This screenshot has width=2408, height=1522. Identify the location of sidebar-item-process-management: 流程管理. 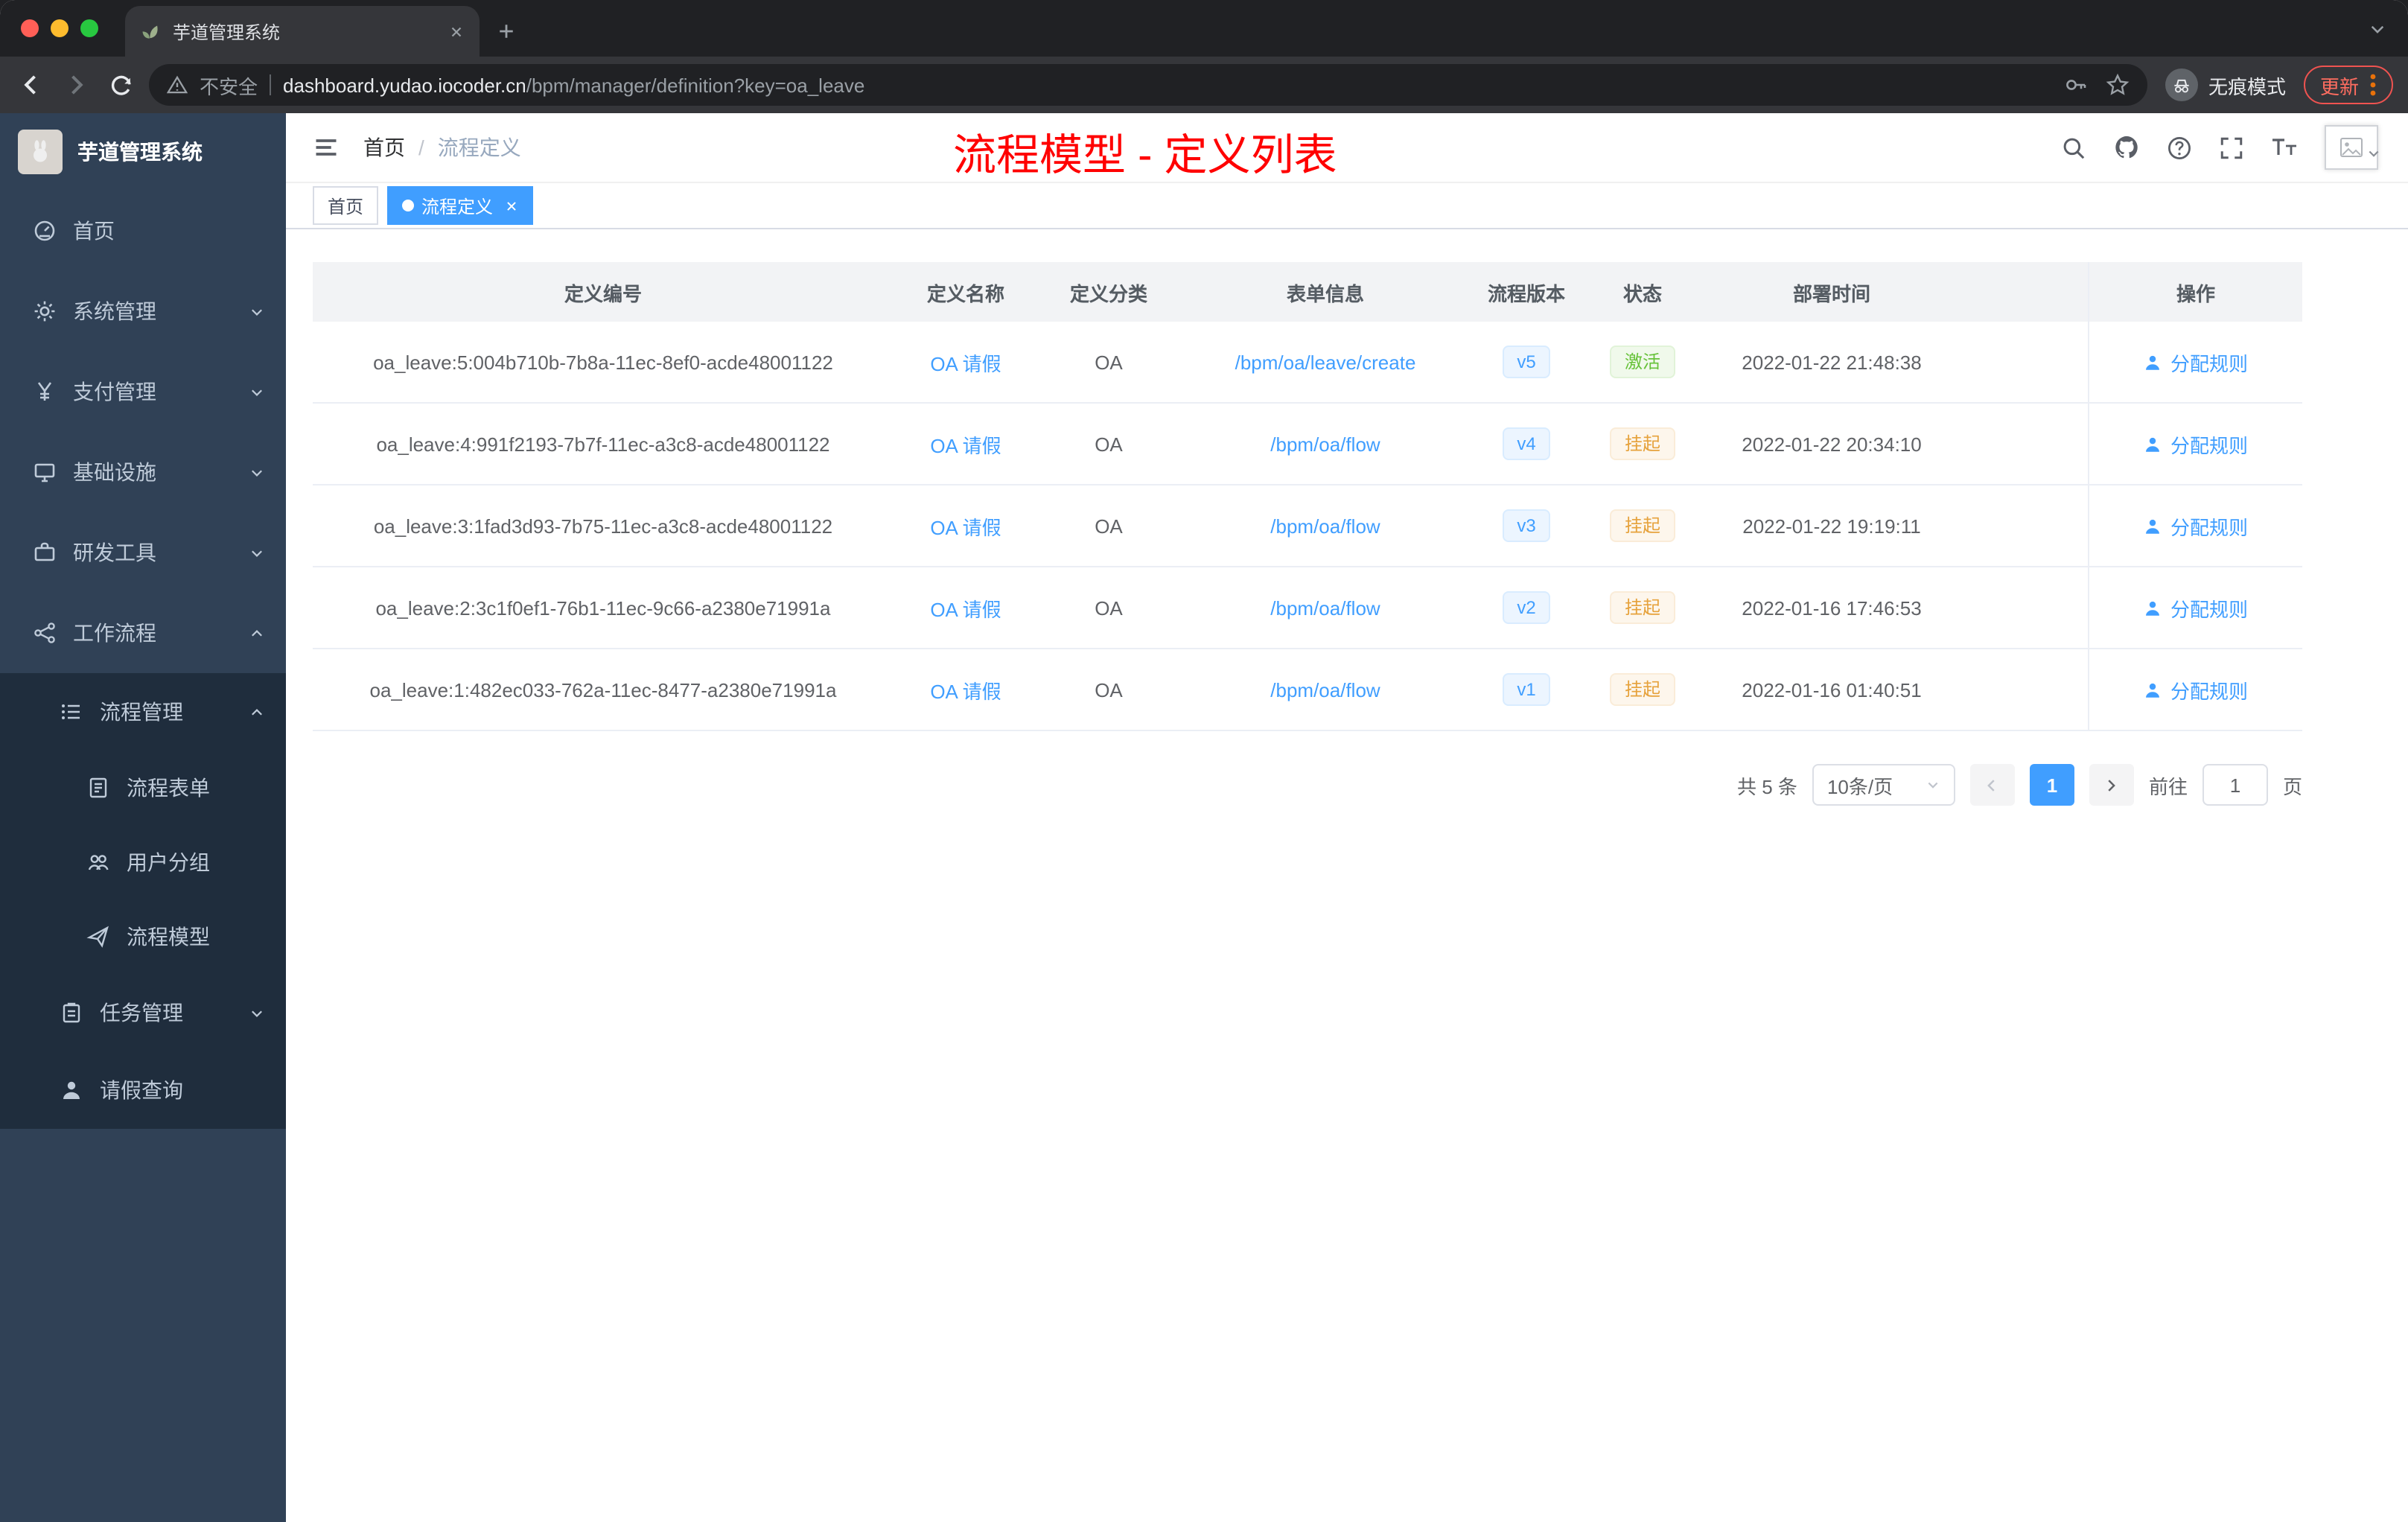
(143, 712).